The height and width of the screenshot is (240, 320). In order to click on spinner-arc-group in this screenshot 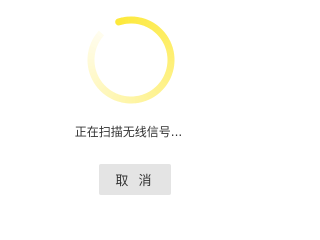, I will do `click(131, 60)`.